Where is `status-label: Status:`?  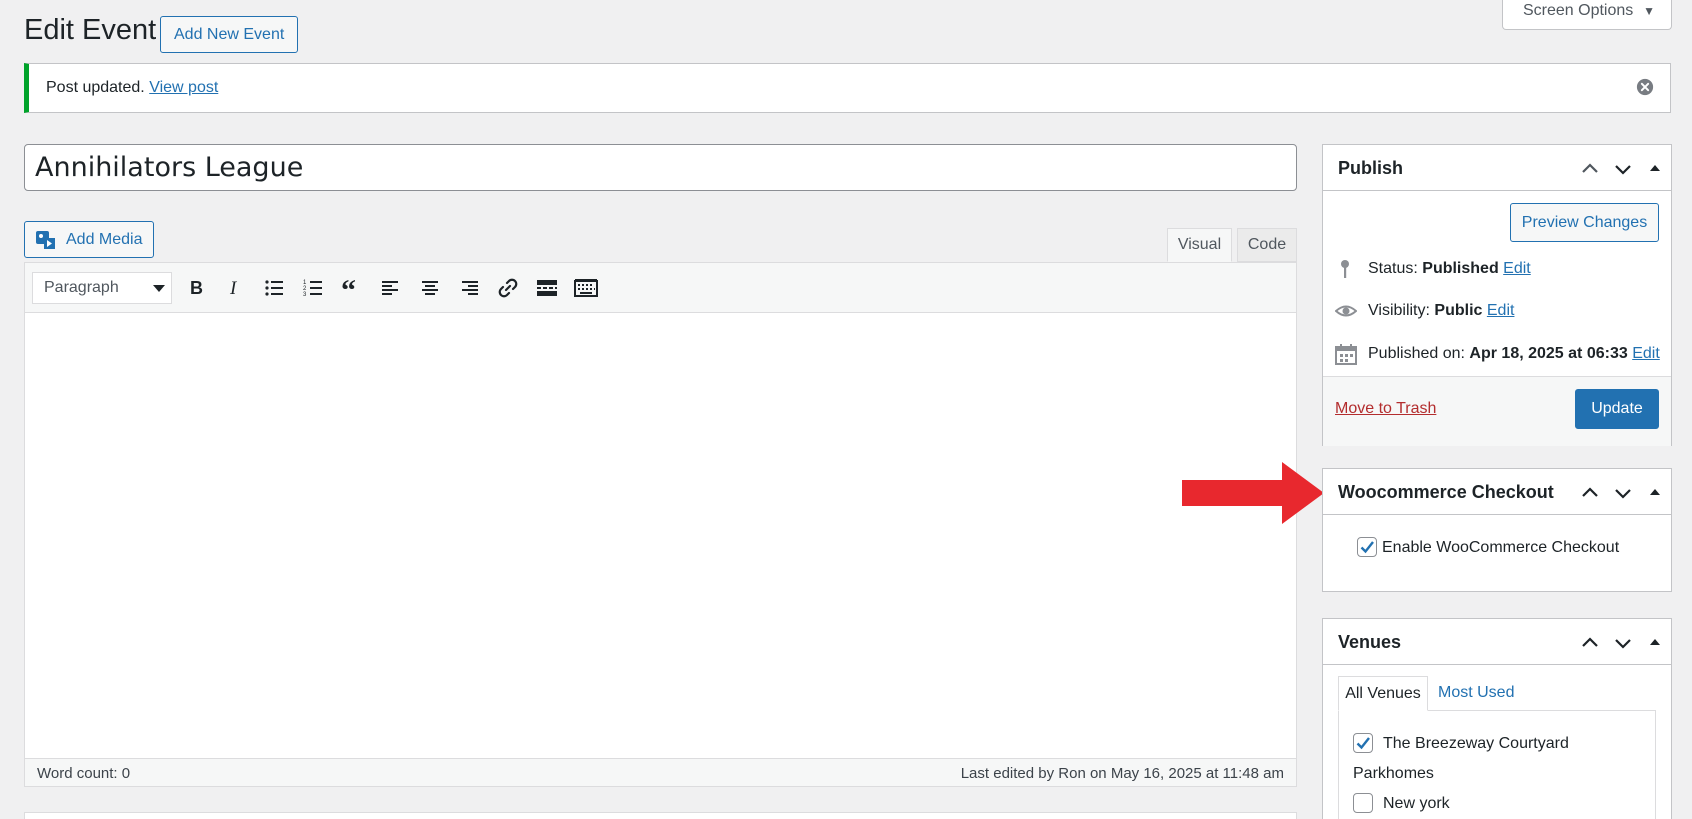 status-label: Status: is located at coordinates (1393, 268).